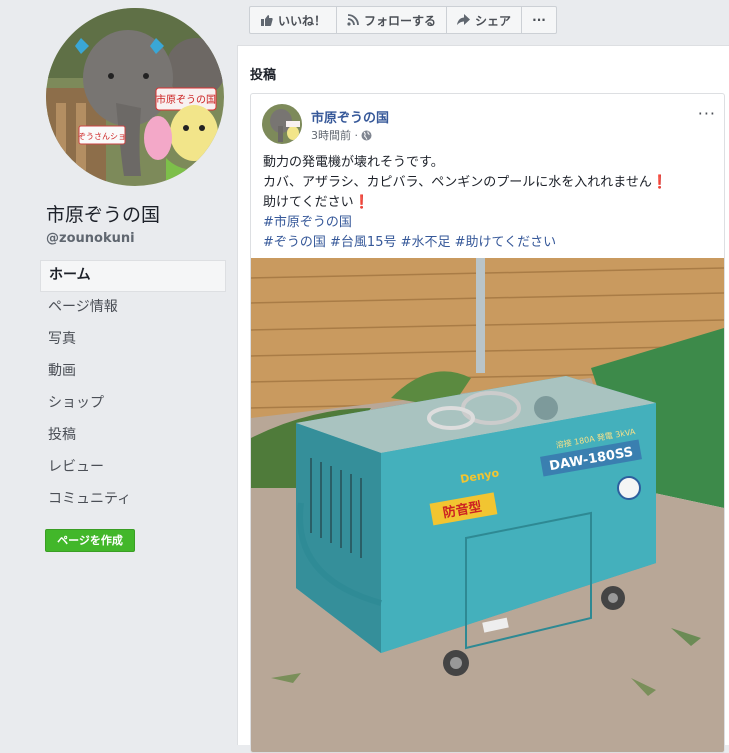 This screenshot has height=753, width=729. What do you see at coordinates (133, 308) in the screenshot?
I see `nav-item-about: ページ情報` at bounding box center [133, 308].